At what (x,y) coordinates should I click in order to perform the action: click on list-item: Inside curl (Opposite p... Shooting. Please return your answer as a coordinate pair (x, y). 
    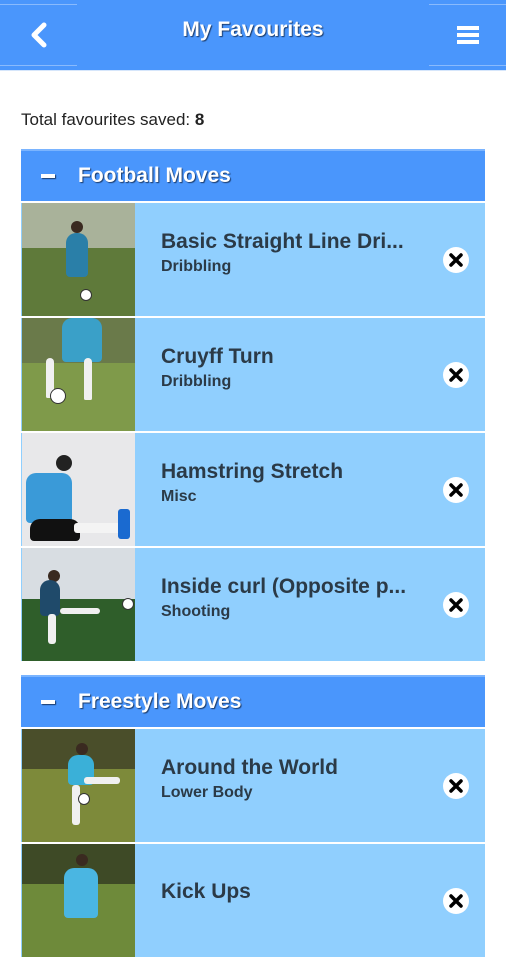
    Looking at the image, I should click on (253, 603).